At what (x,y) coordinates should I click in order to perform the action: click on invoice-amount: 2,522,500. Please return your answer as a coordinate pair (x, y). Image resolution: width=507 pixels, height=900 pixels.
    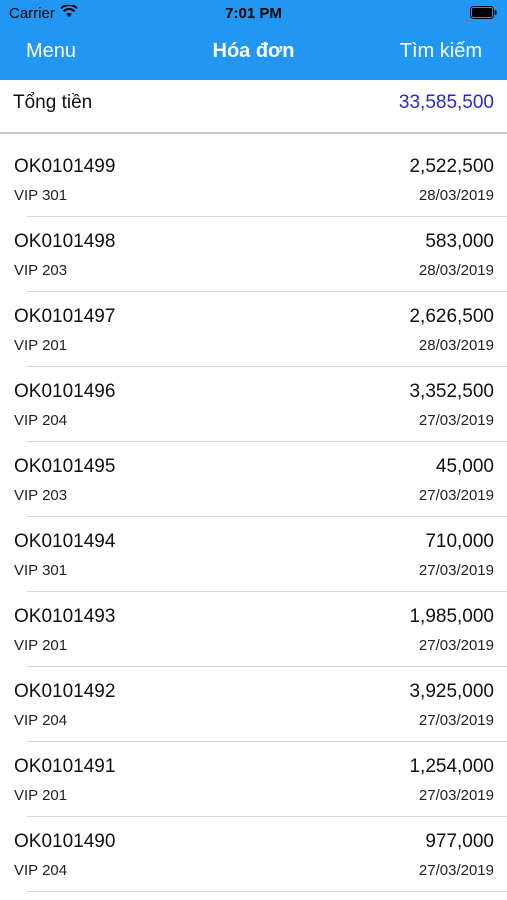
    Looking at the image, I should click on (451, 166).